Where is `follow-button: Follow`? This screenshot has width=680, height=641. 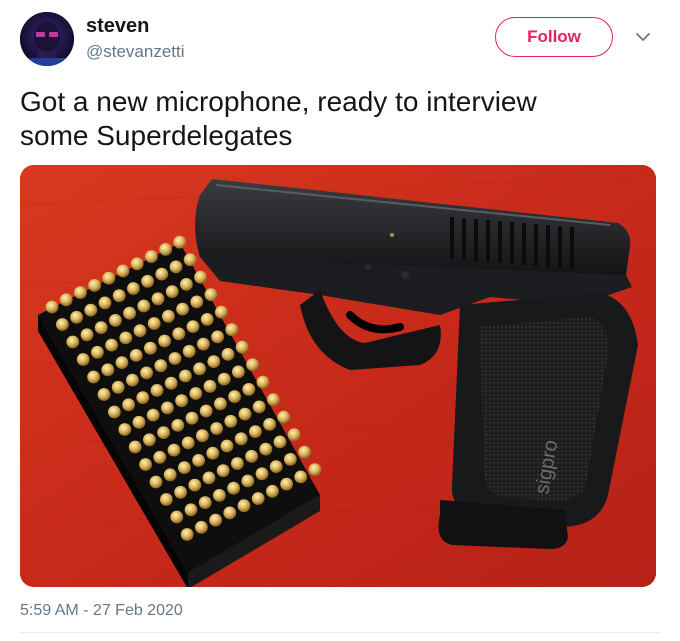 follow-button: Follow is located at coordinates (554, 37).